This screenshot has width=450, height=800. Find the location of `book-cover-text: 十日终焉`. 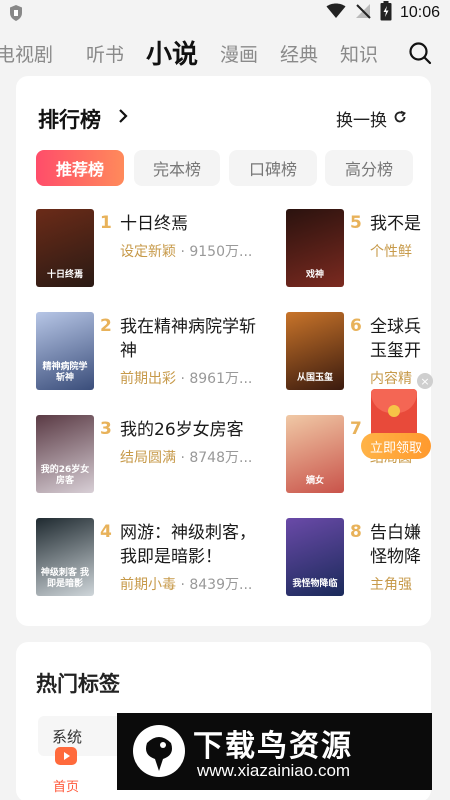

book-cover-text: 十日终焉 is located at coordinates (64, 275).